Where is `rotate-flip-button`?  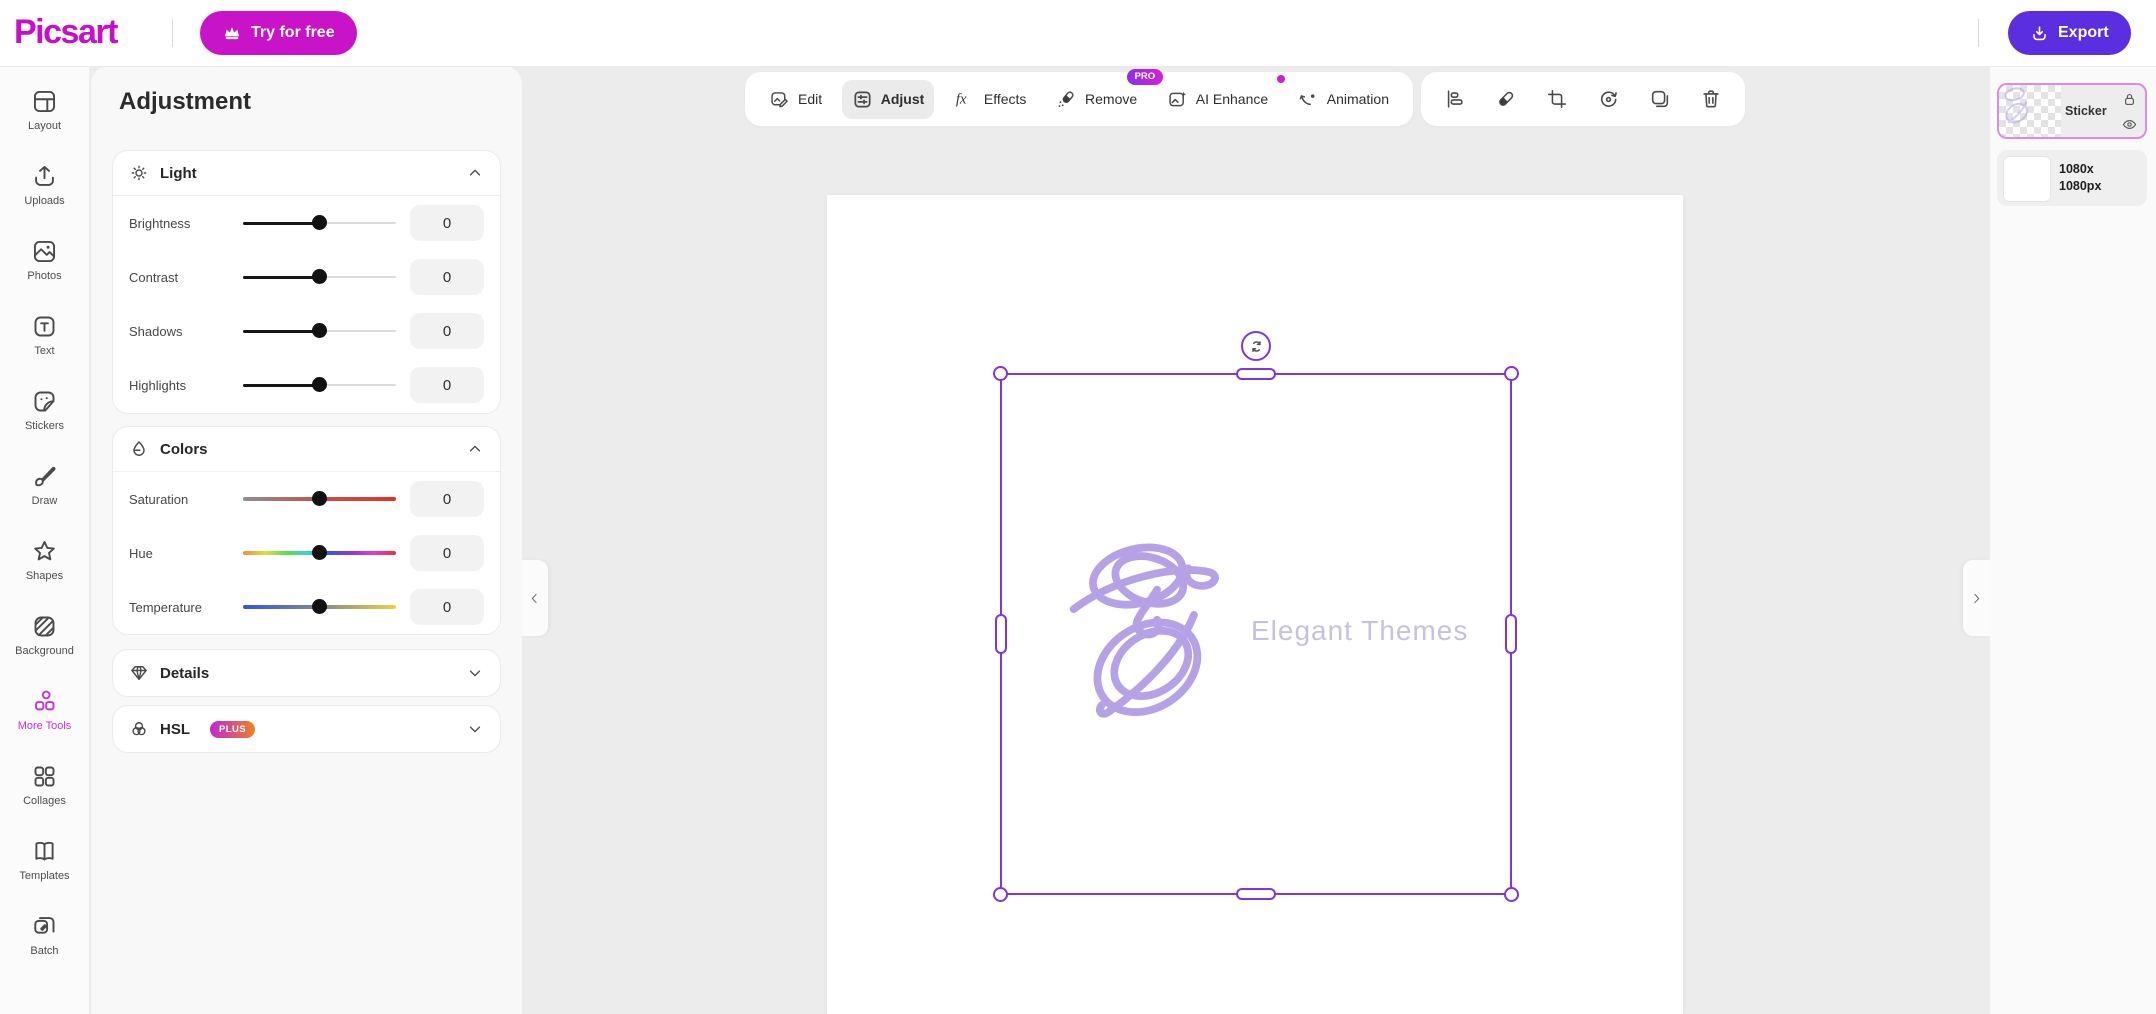 rotate-flip-button is located at coordinates (1609, 99).